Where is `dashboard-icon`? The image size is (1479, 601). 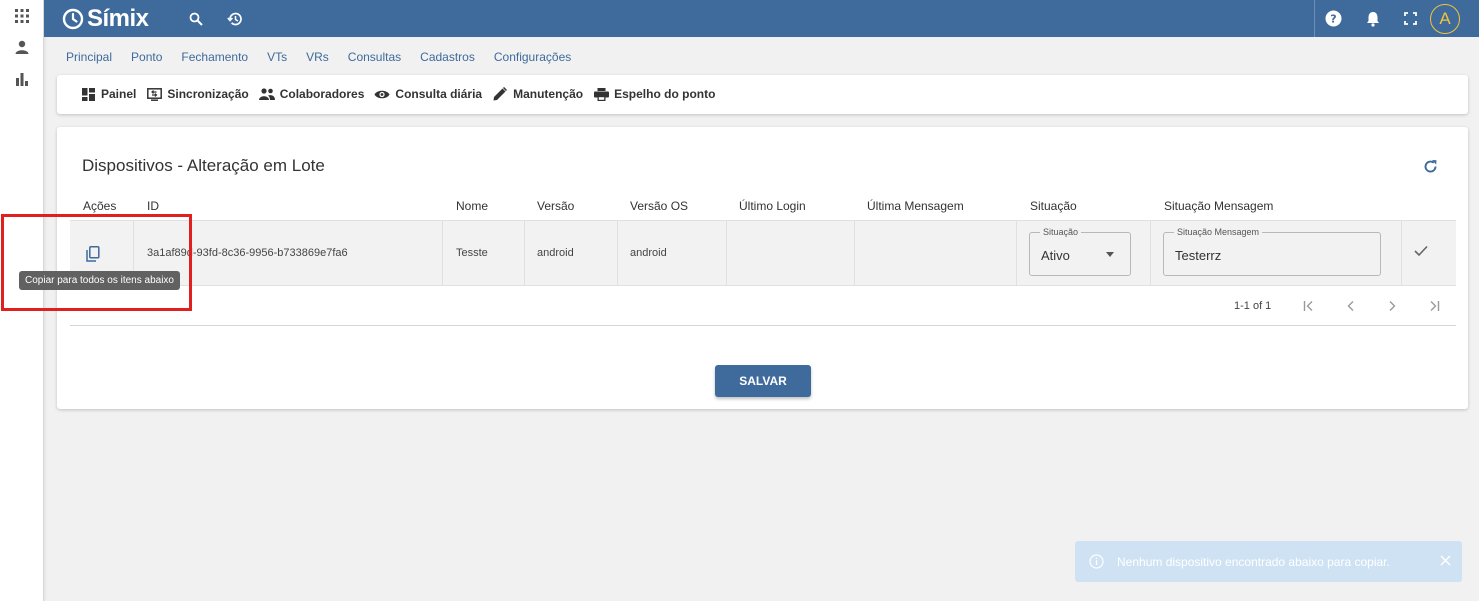
dashboard-icon is located at coordinates (88, 94).